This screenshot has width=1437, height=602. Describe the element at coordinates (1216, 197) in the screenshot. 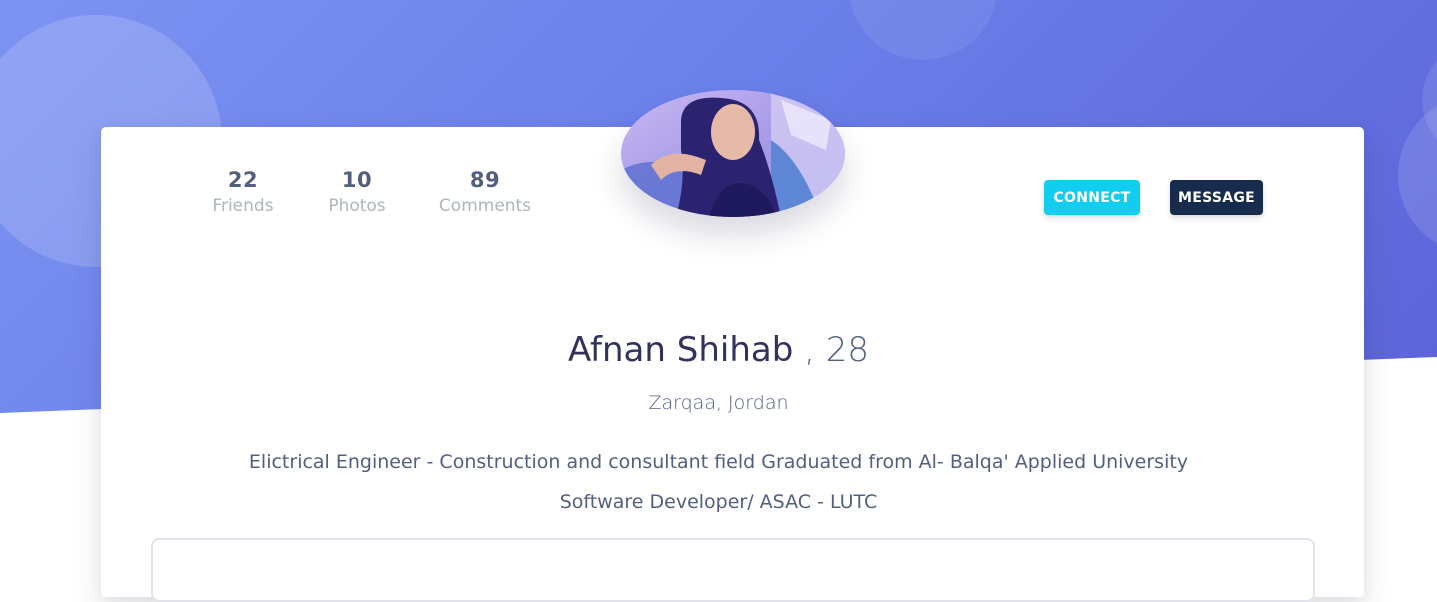

I see `message-button: MESSAGE` at that location.